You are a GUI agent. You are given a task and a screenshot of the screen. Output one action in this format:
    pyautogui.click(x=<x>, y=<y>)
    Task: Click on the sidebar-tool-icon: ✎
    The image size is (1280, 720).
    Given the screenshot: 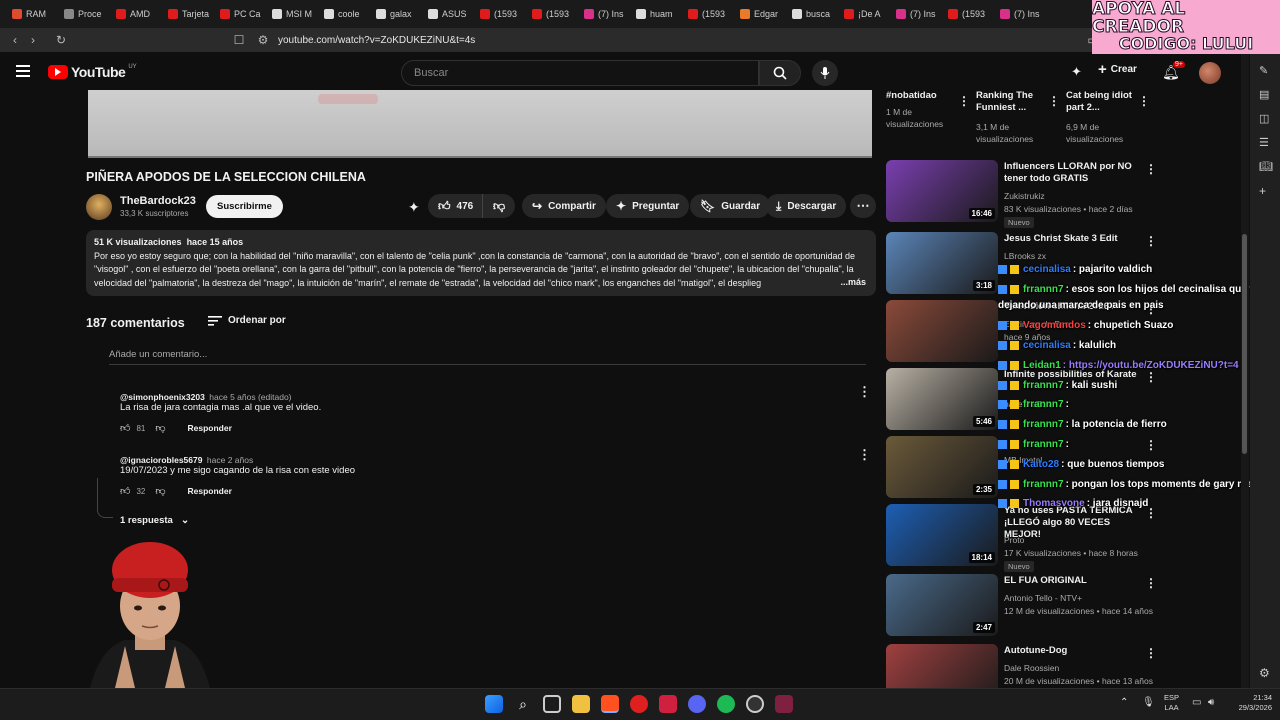 What is the action you would take?
    pyautogui.click(x=1263, y=70)
    